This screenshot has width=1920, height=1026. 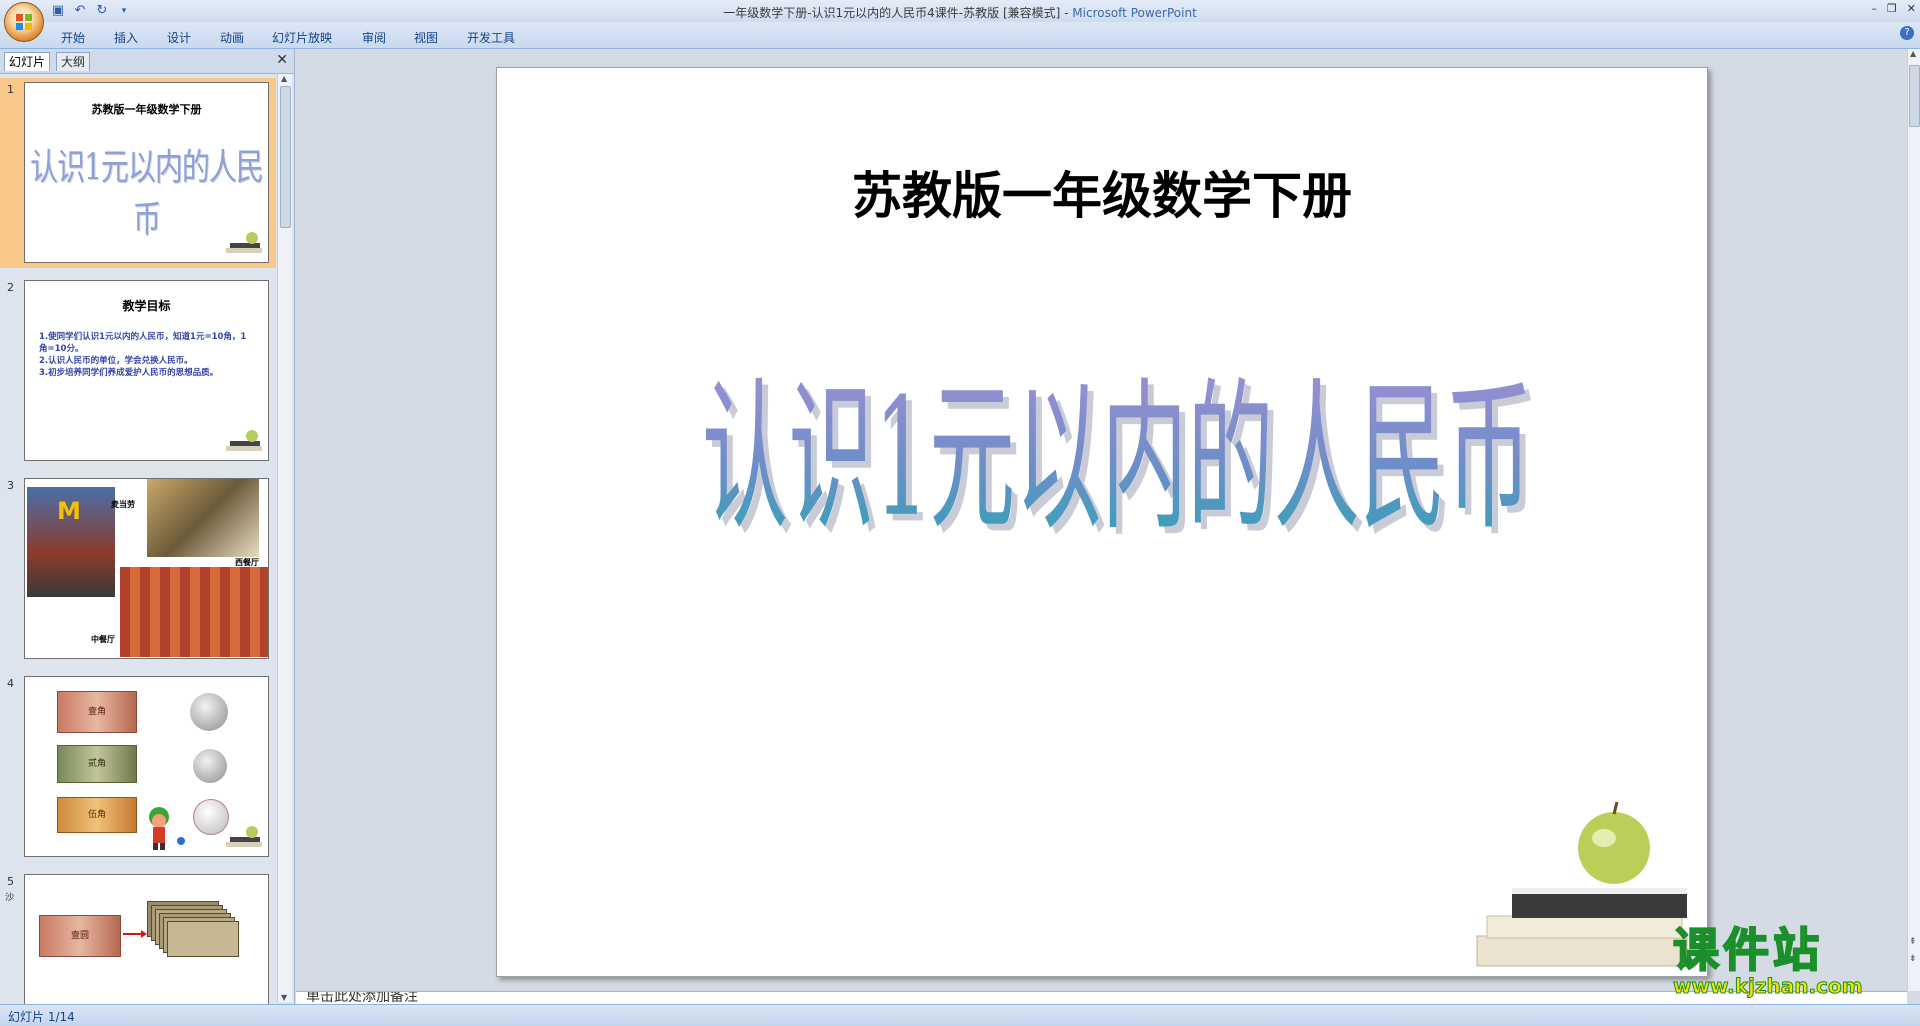 What do you see at coordinates (123, 504) in the screenshot?
I see `label-mcdonalds: 麦当劳` at bounding box center [123, 504].